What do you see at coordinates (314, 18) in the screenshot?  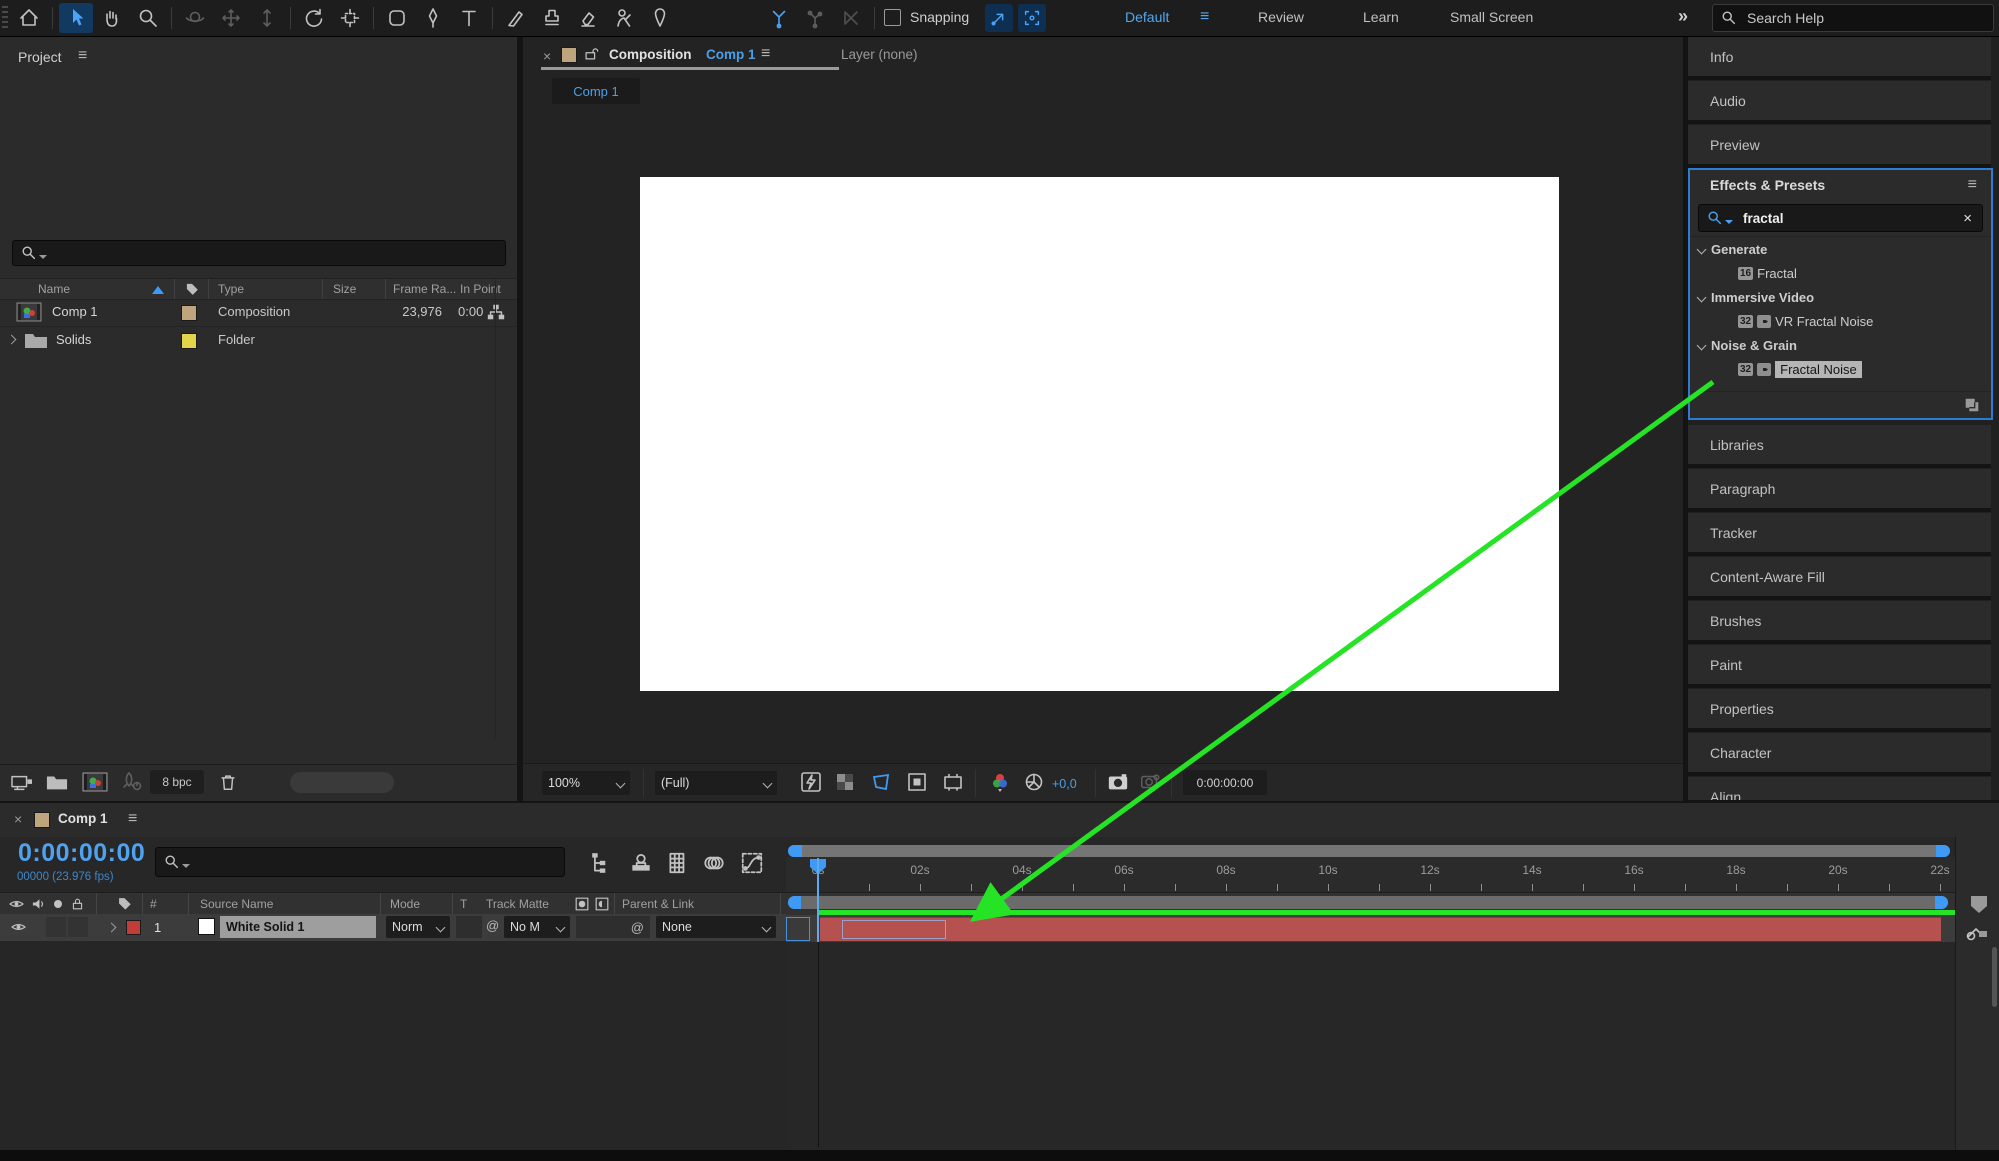 I see `rotate-tool` at bounding box center [314, 18].